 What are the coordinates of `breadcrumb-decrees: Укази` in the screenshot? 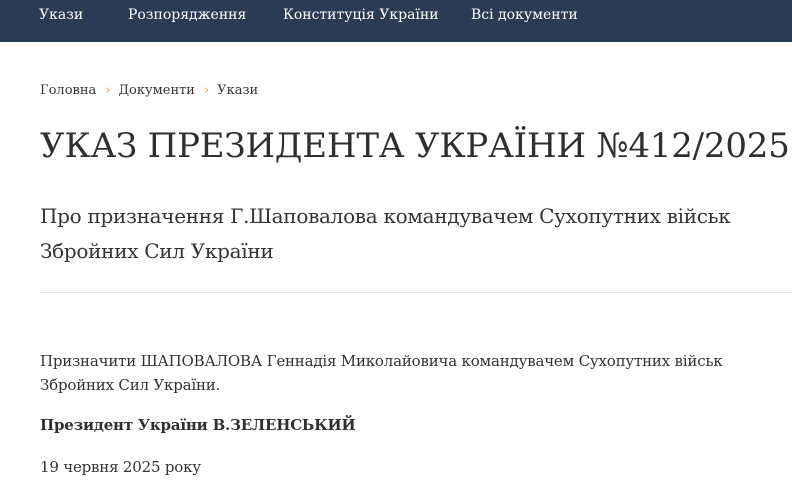 It's located at (237, 90).